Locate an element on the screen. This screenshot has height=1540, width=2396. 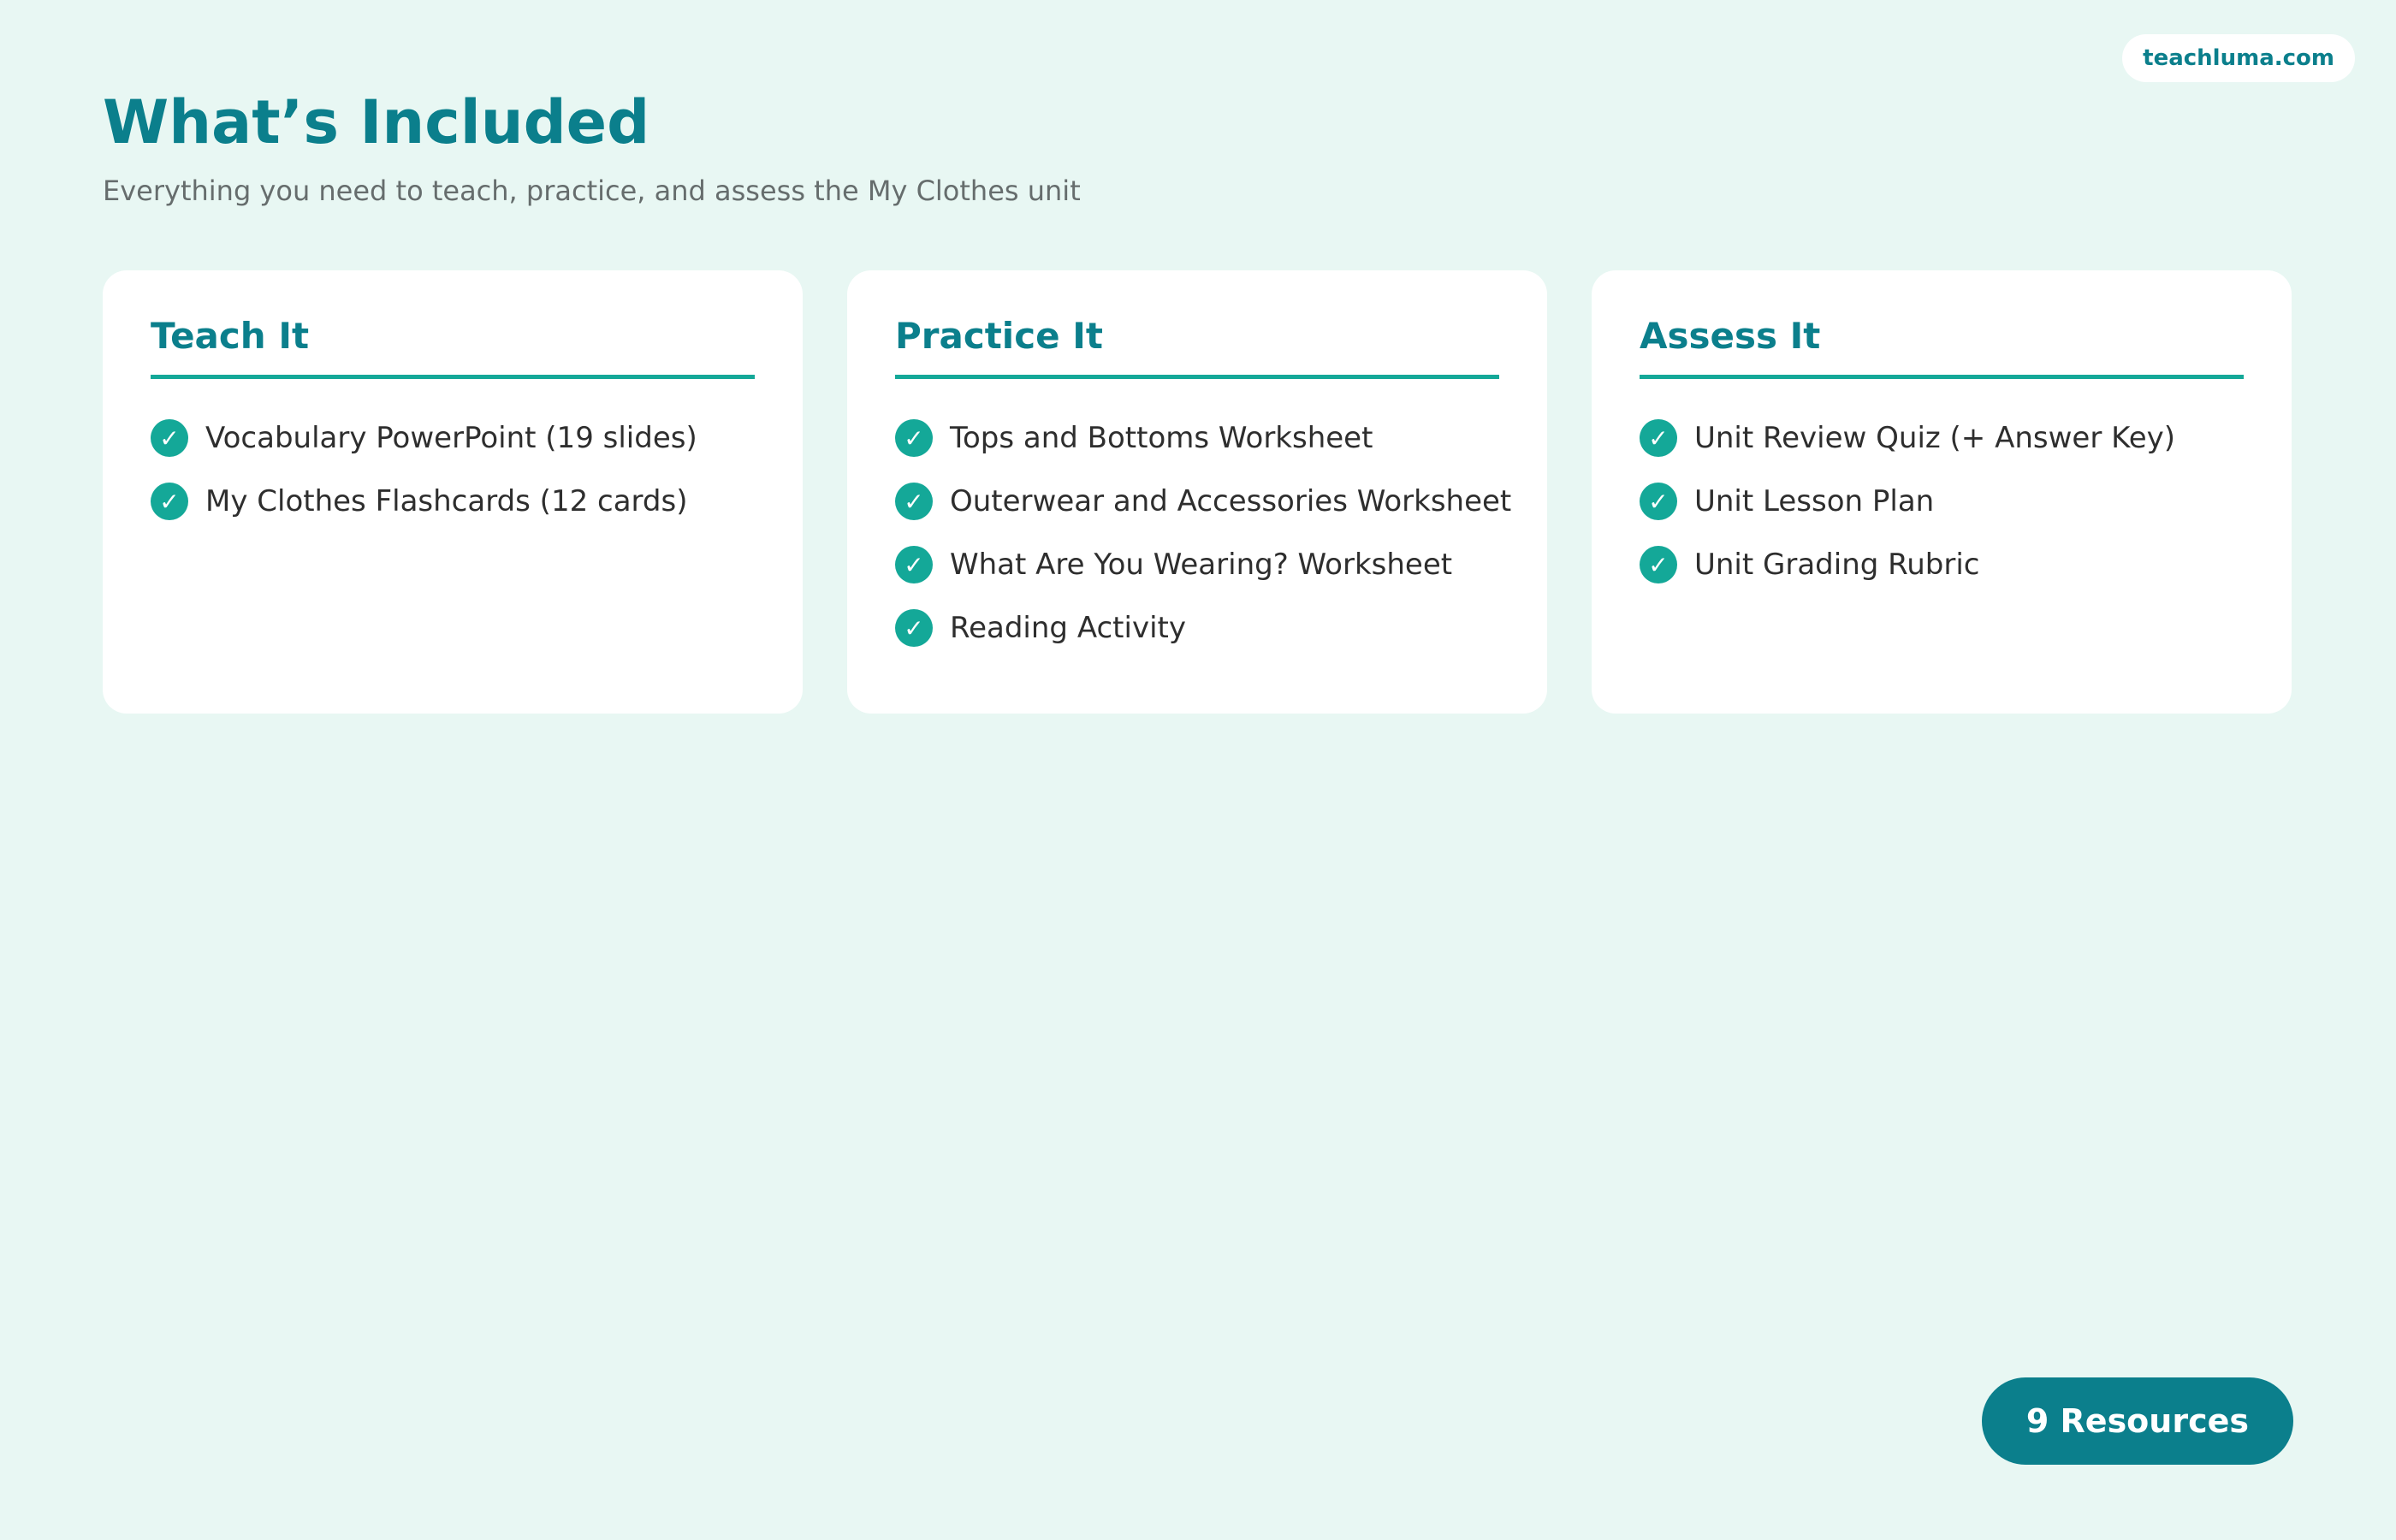
item-label: What Are You Wearing? Worksheet is located at coordinates (1201, 565).